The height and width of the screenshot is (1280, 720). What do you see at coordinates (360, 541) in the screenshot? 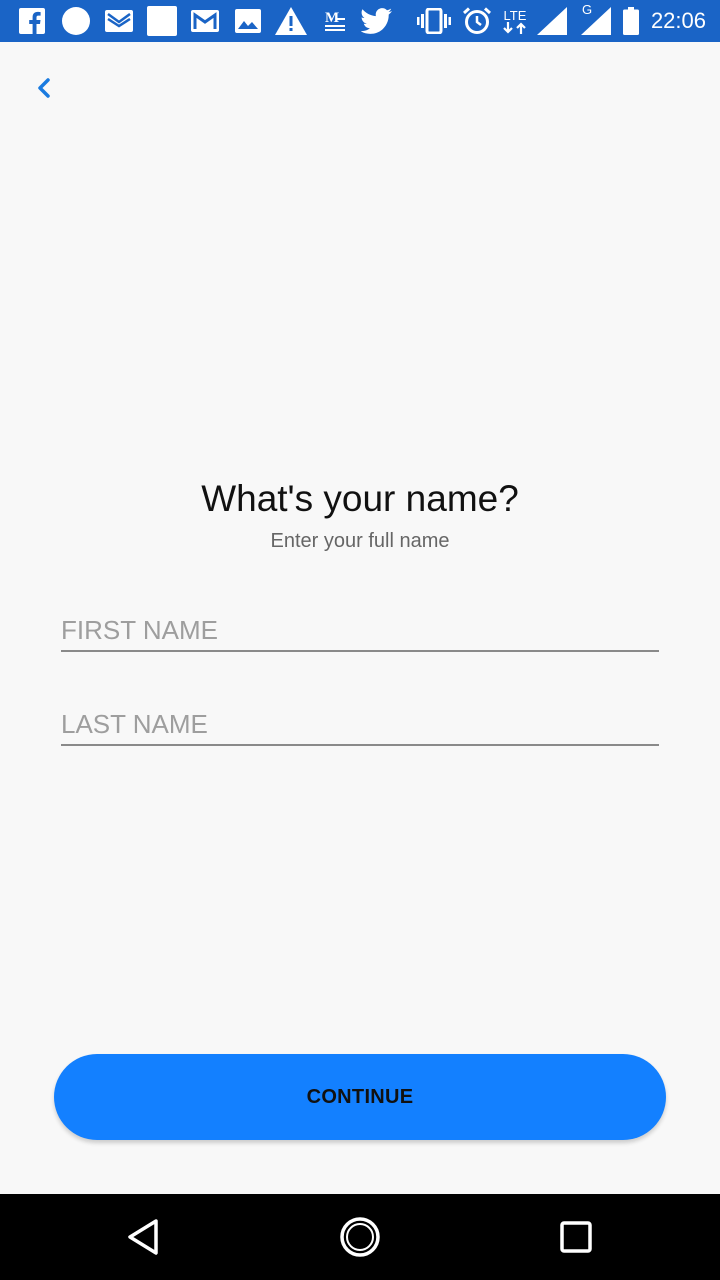
I see `page-subtitle: Enter your full name` at bounding box center [360, 541].